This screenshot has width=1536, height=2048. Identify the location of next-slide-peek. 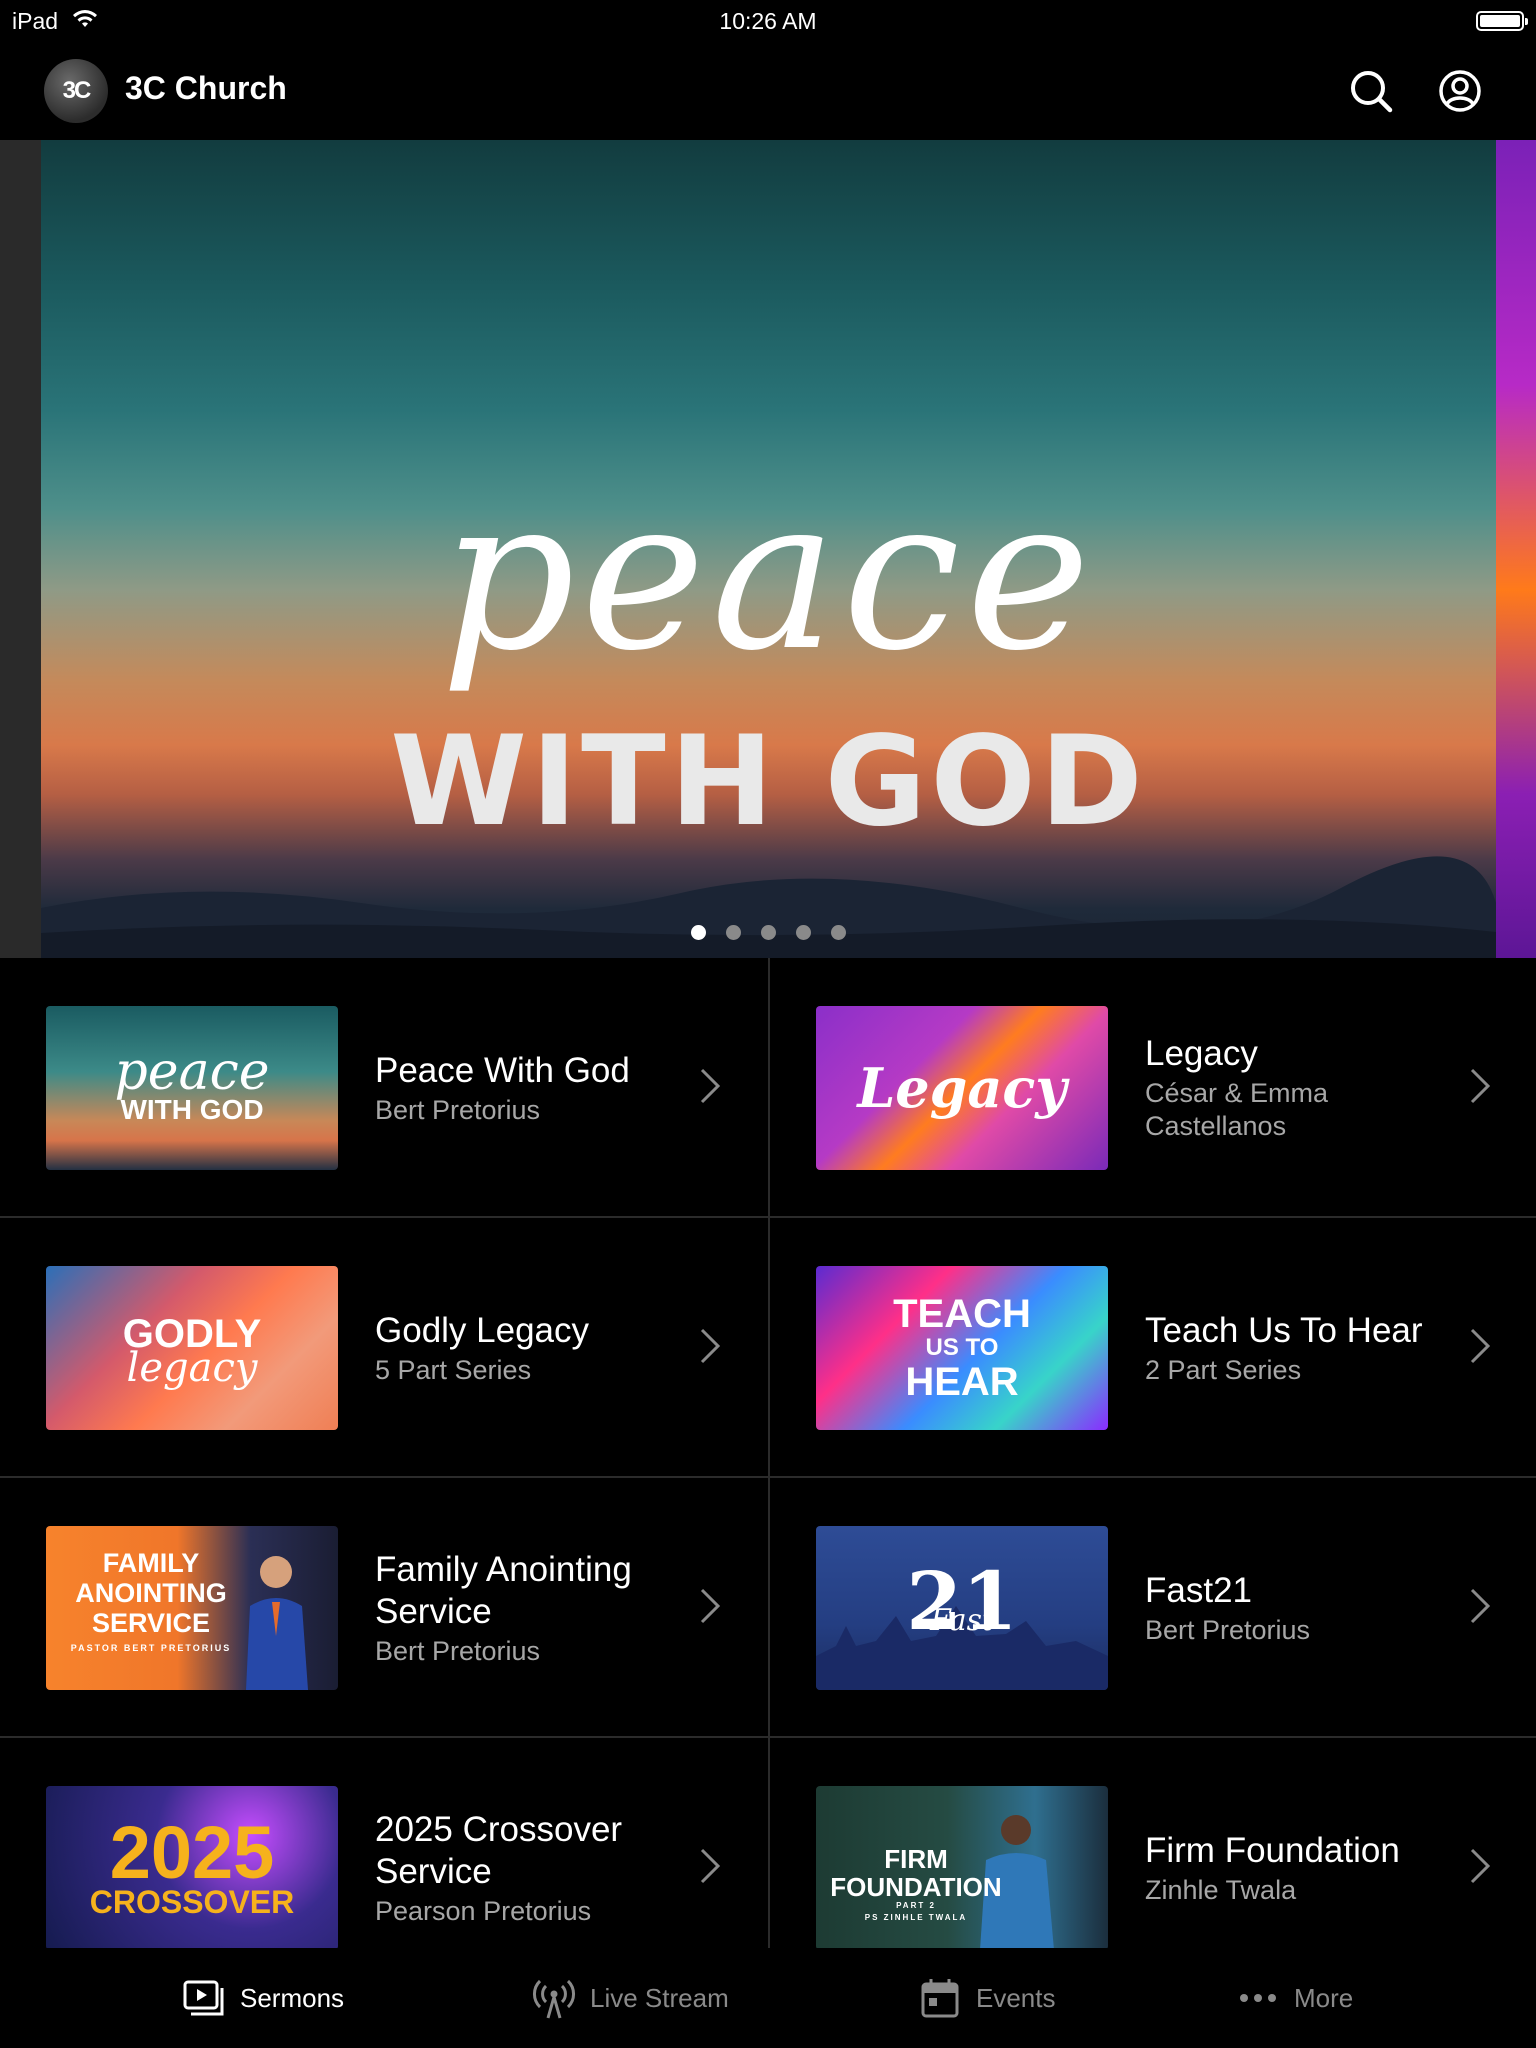
(1516, 549).